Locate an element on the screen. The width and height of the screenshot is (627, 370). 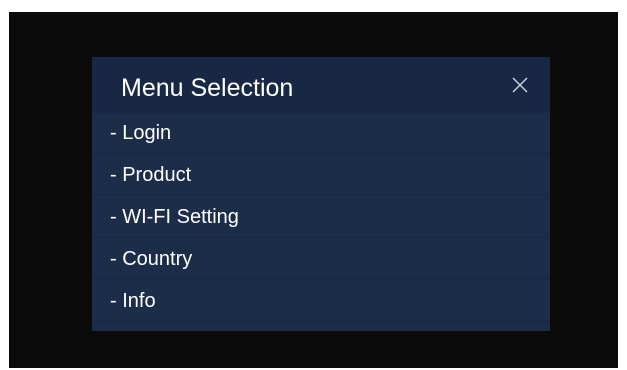
close-icon is located at coordinates (520, 85).